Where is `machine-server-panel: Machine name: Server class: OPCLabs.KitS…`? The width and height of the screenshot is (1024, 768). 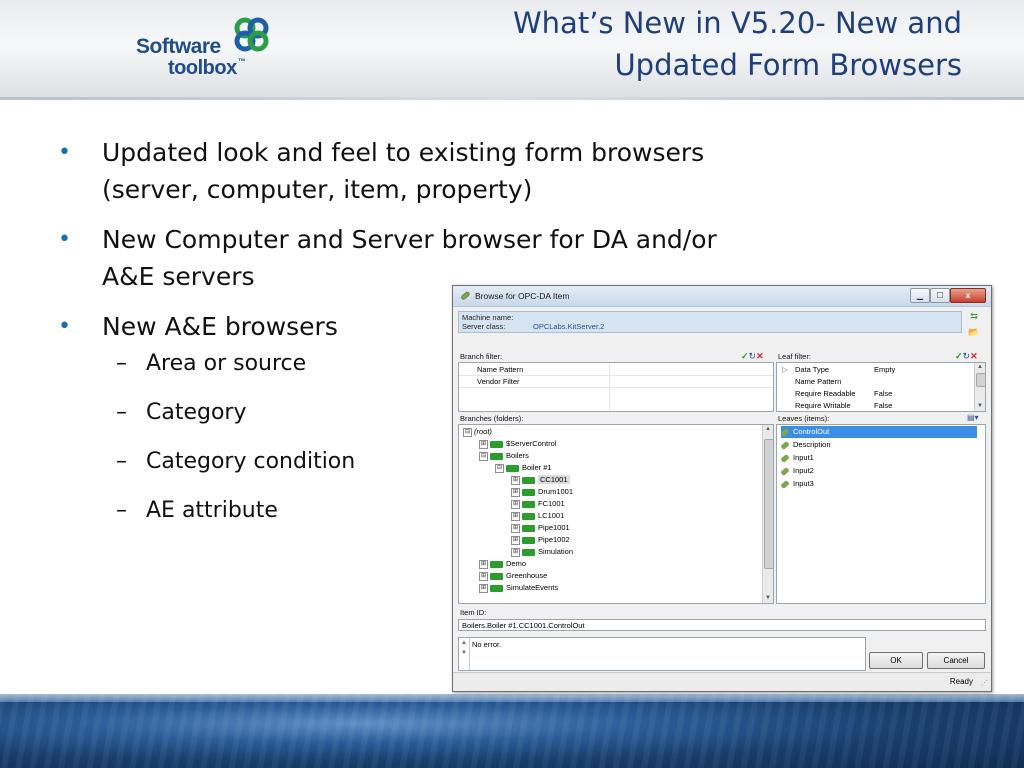
machine-server-panel: Machine name: Server class: OPCLabs.KitS… is located at coordinates (710, 322).